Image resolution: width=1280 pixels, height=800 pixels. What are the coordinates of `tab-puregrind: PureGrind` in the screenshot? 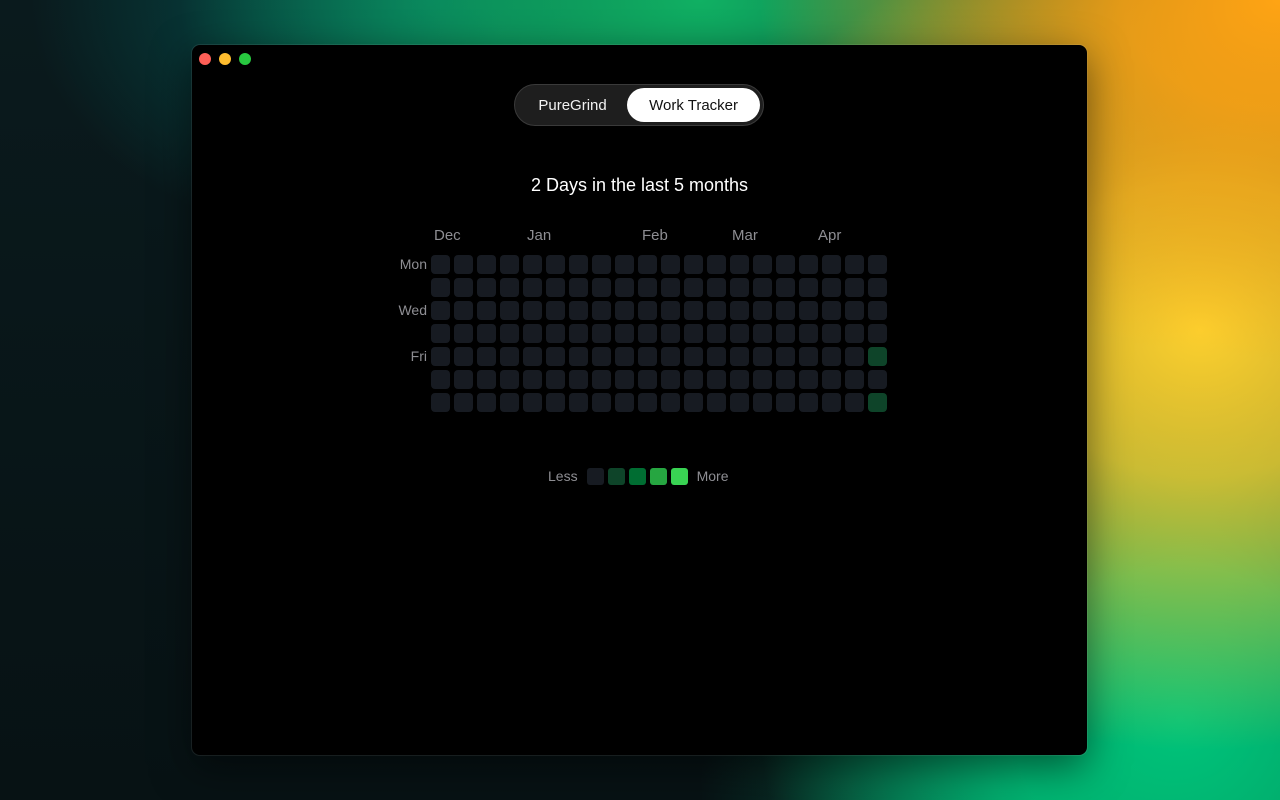 It's located at (572, 105).